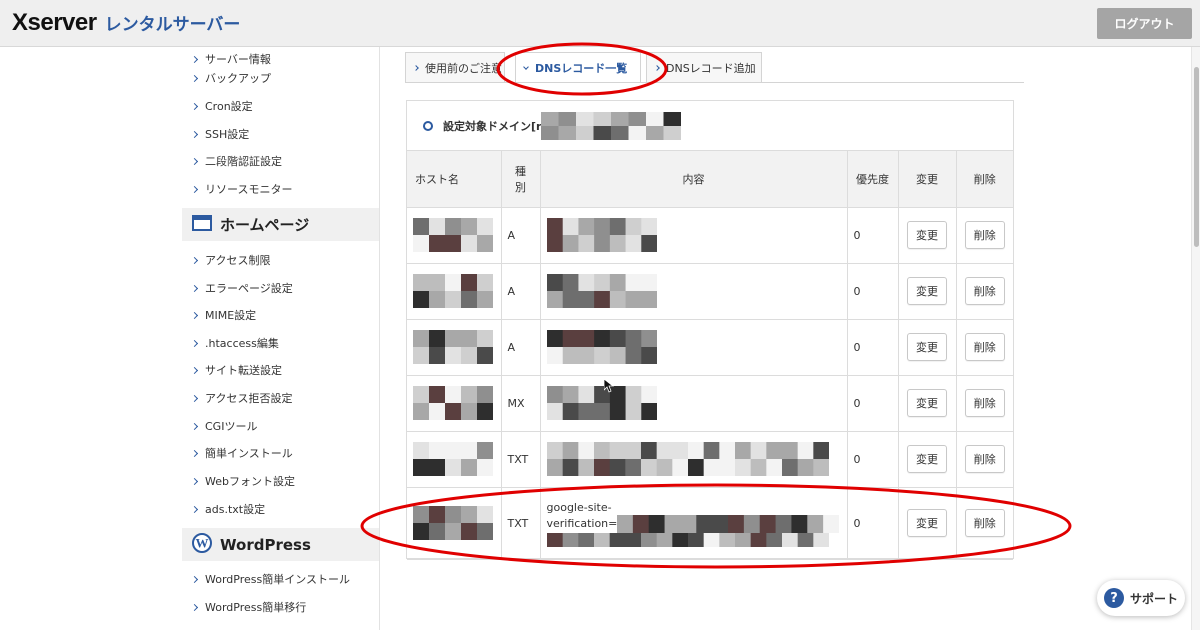  What do you see at coordinates (238, 59) in the screenshot?
I see `sidebar-item-label: サーバー情報` at bounding box center [238, 59].